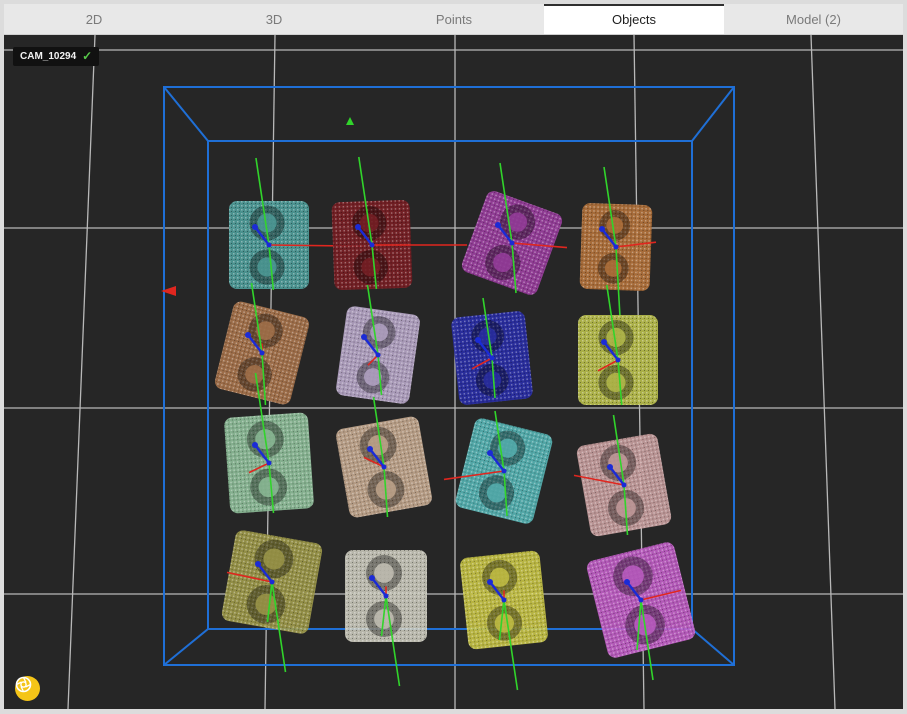 Image resolution: width=907 pixels, height=714 pixels. I want to click on view-tabbar: 2D 3D Points Objects Model (2), so click(453, 19).